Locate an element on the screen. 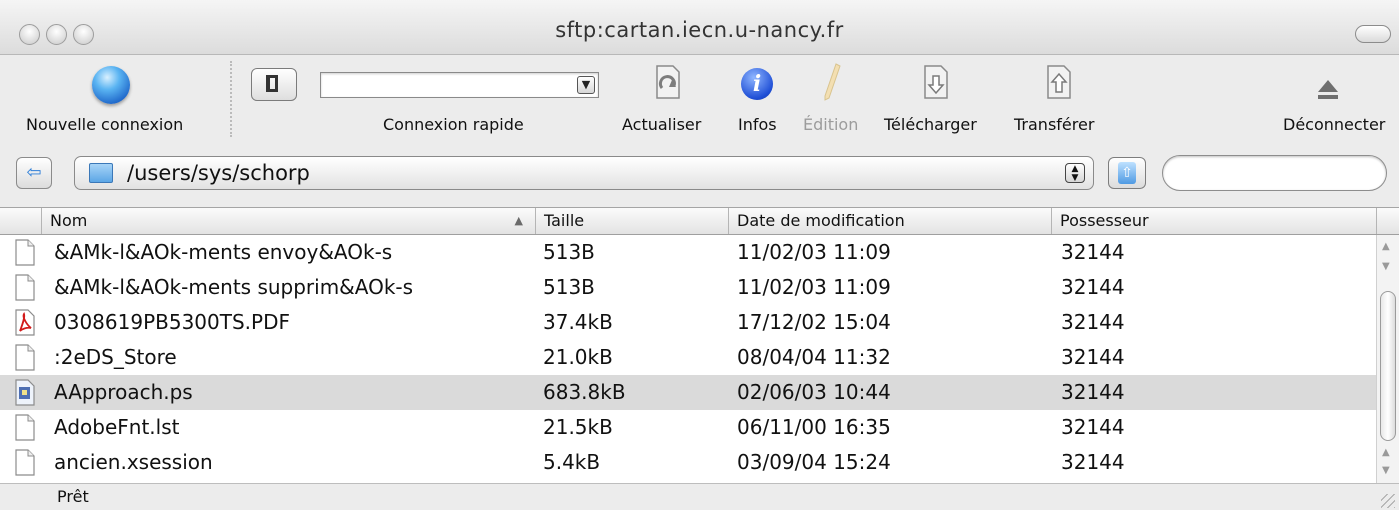  file-name: AdobeFnt.lst is located at coordinates (117, 427).